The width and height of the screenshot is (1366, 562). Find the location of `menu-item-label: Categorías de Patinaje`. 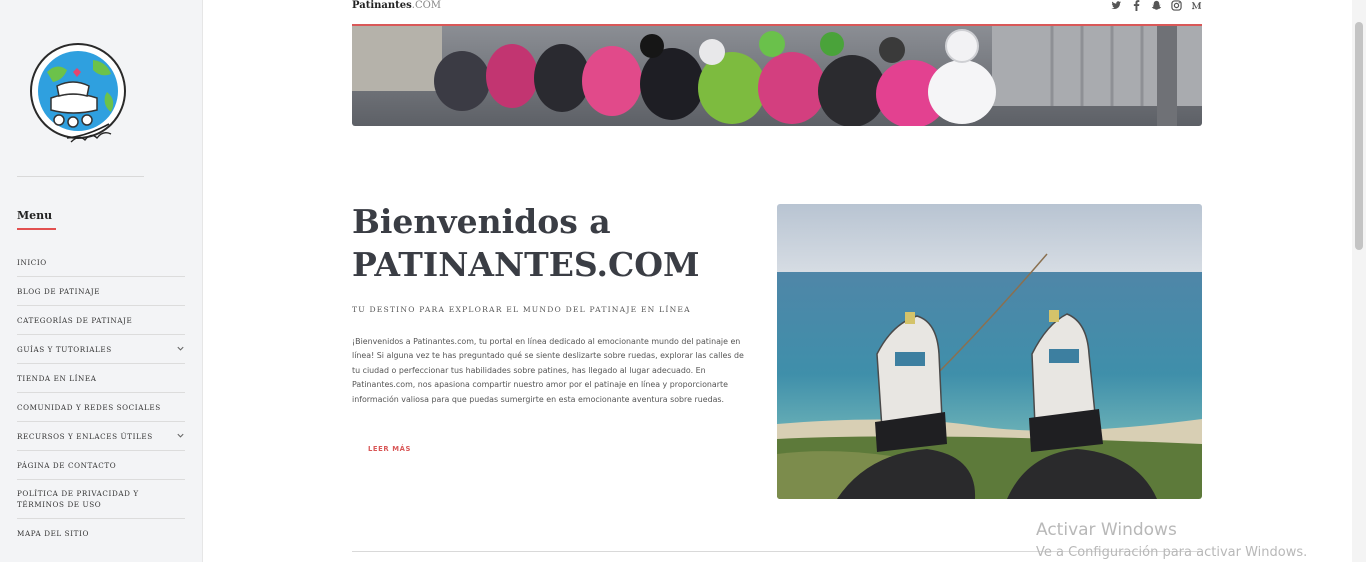

menu-item-label: Categorías de Patinaje is located at coordinates (75, 320).